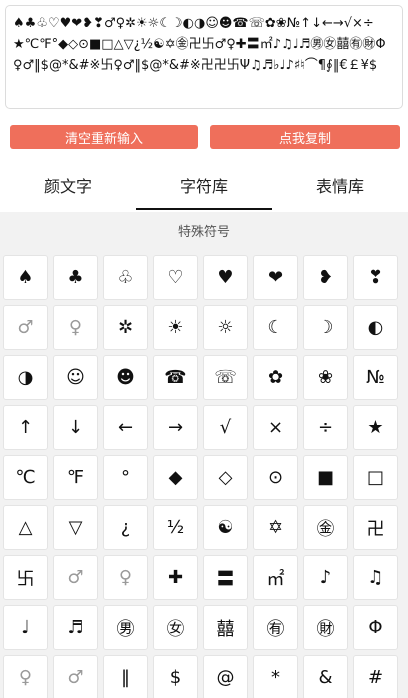 This screenshot has height=698, width=408. What do you see at coordinates (325, 427) in the screenshot?
I see `symbol-cell: ÷` at bounding box center [325, 427].